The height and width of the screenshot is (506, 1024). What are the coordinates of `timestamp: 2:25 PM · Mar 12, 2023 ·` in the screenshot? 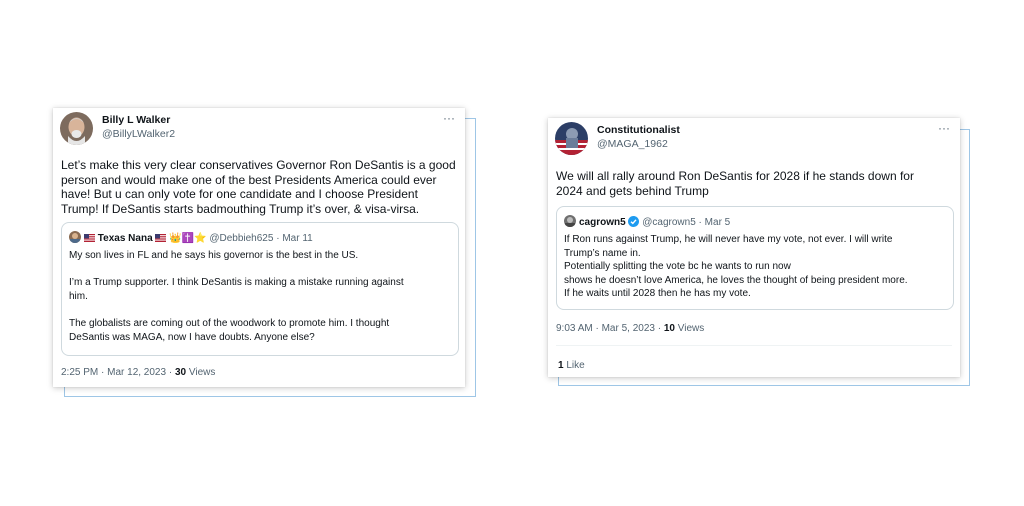 It's located at (118, 372).